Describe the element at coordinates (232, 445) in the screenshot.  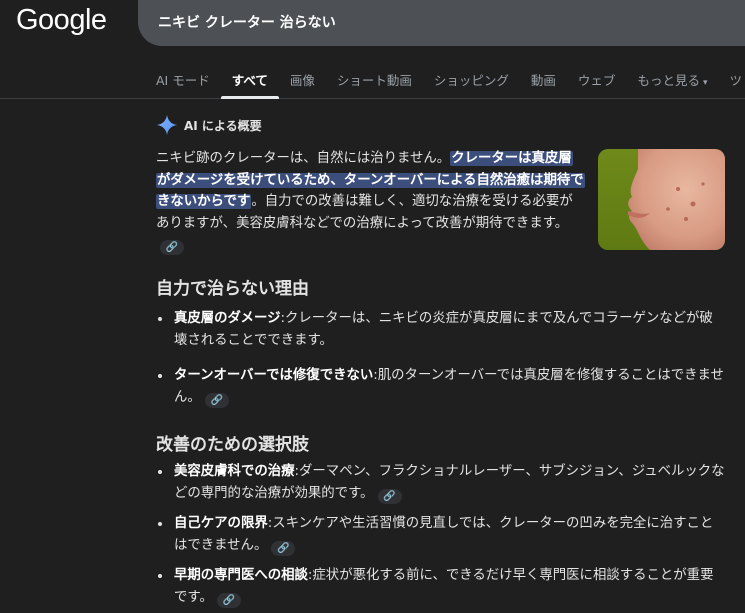
I see `section-heading-options: 改善のための選択肢` at that location.